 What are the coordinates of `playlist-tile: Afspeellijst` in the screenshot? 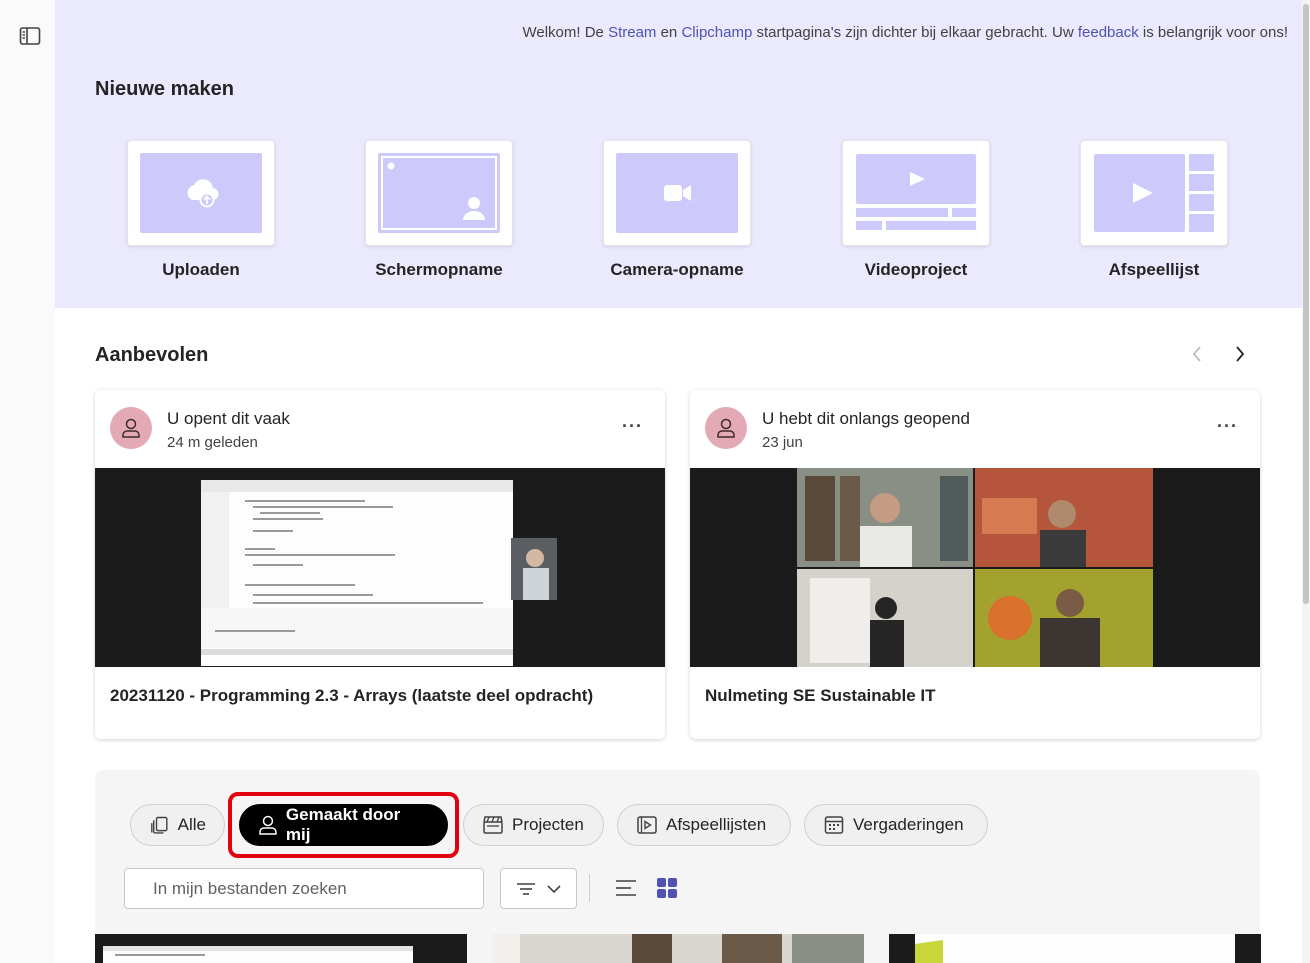 It's located at (1154, 210).